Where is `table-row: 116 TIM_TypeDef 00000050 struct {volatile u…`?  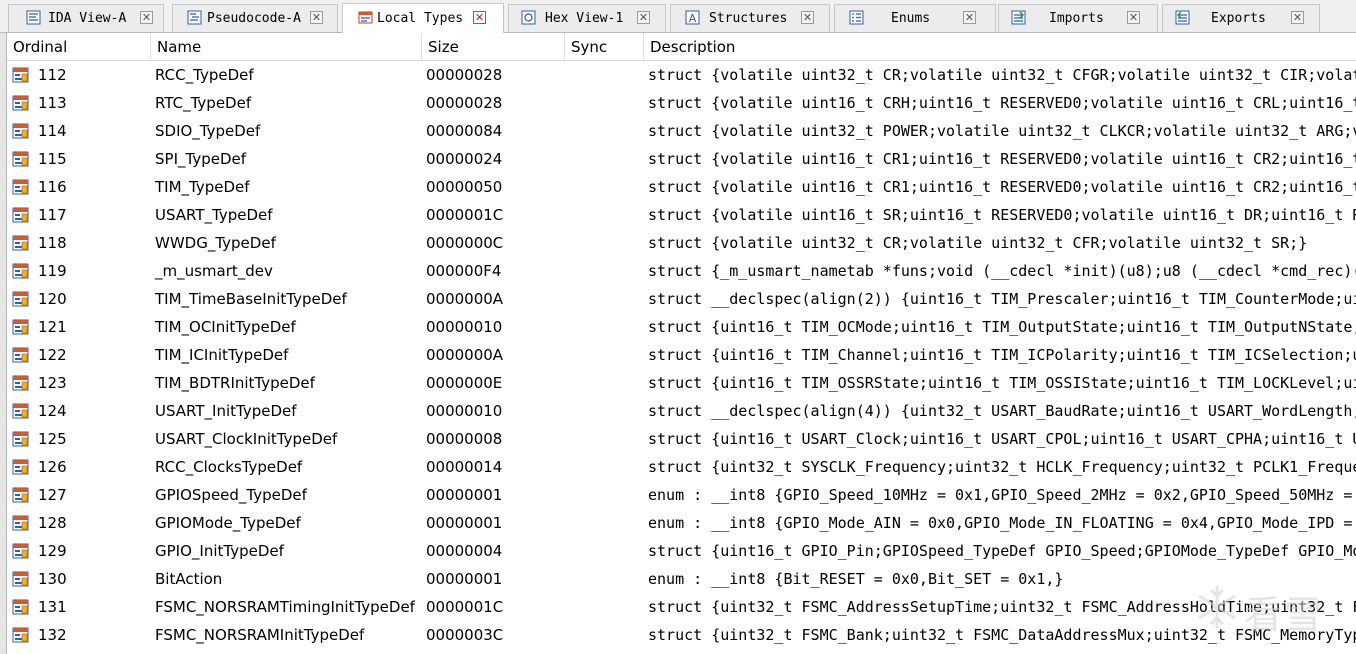
table-row: 116 TIM_TypeDef 00000050 struct {volatile u… is located at coordinates (681, 187).